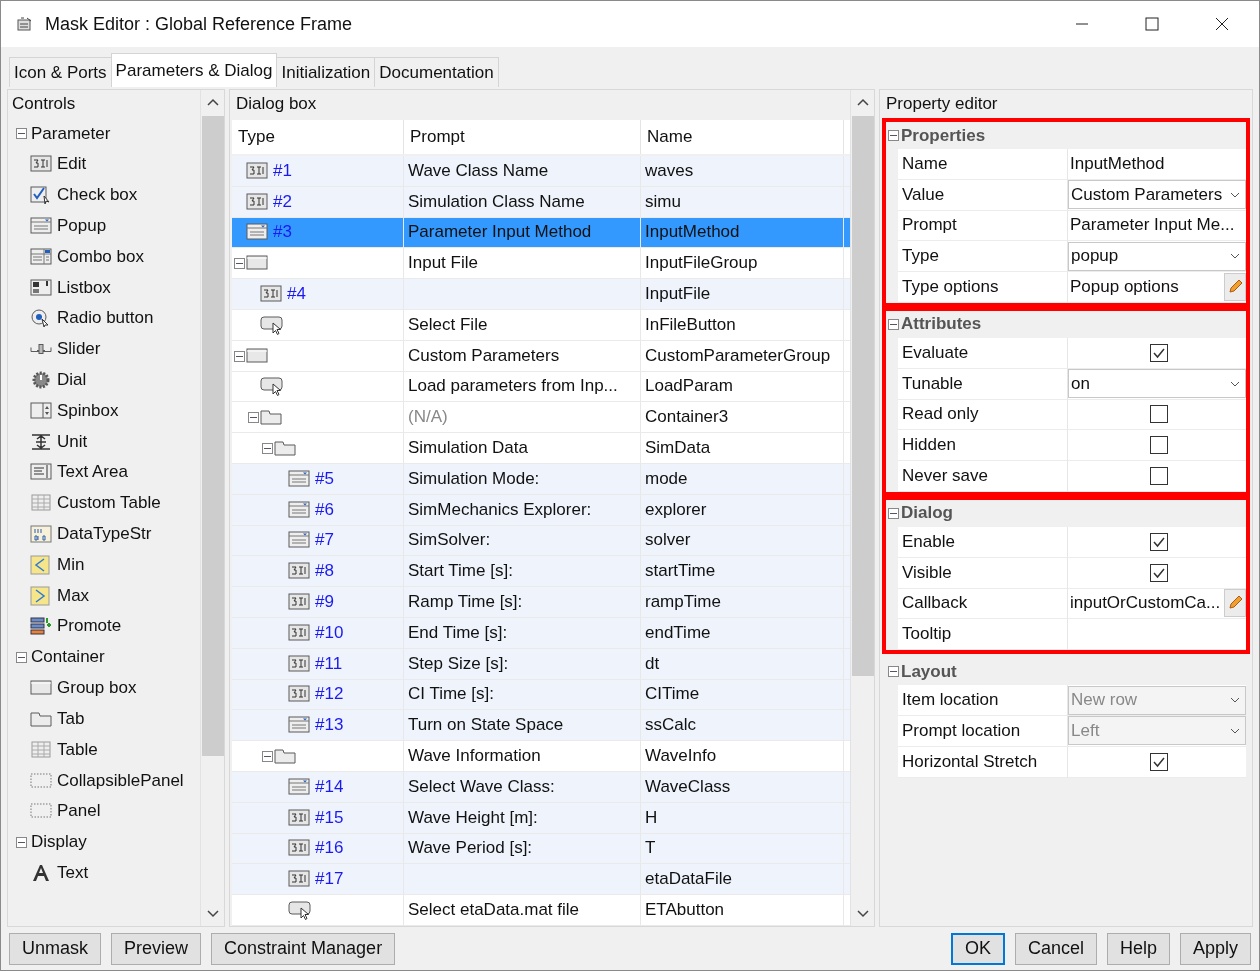  What do you see at coordinates (72, 379) in the screenshot?
I see `control-item: Dial` at bounding box center [72, 379].